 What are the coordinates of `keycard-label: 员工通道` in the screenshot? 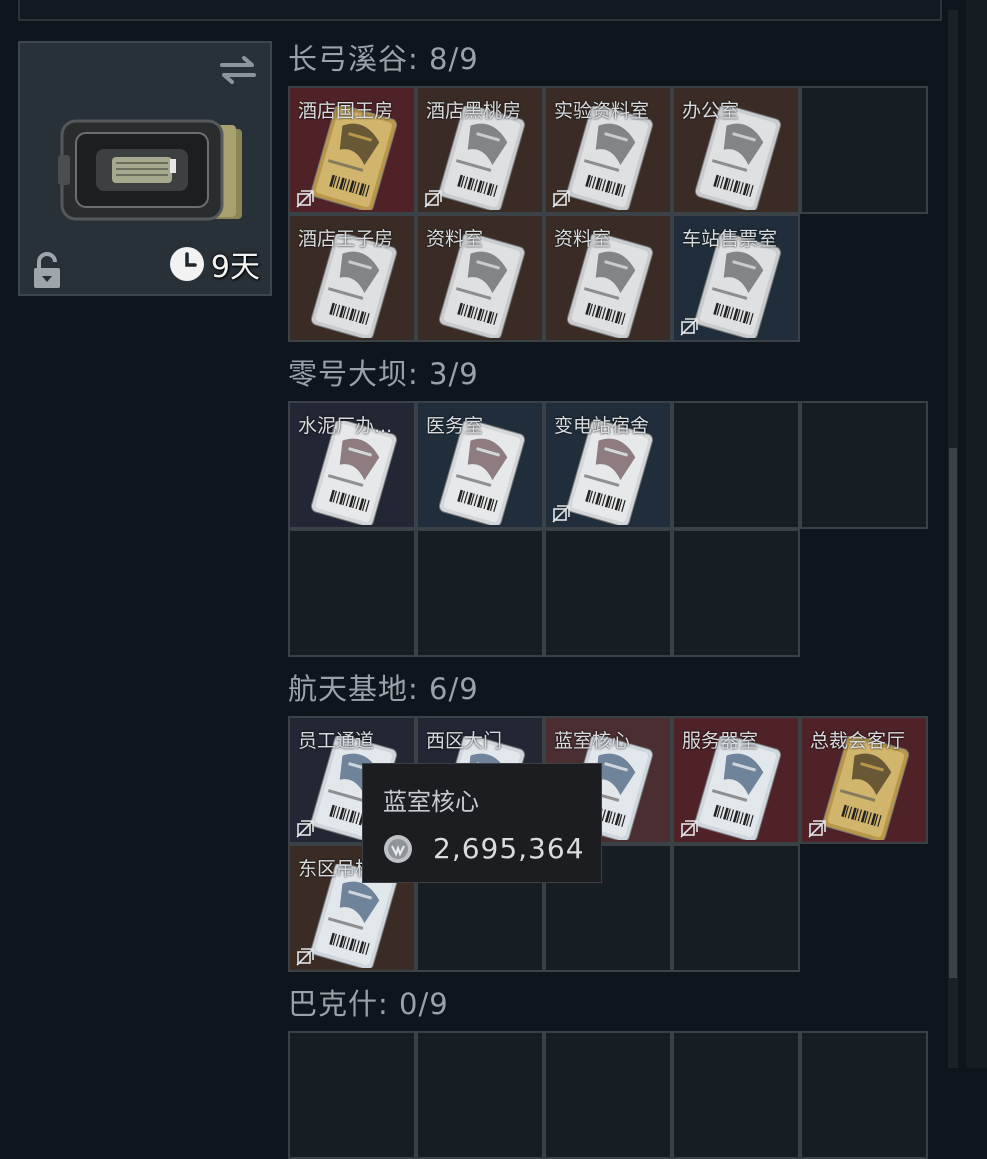 It's located at (336, 741).